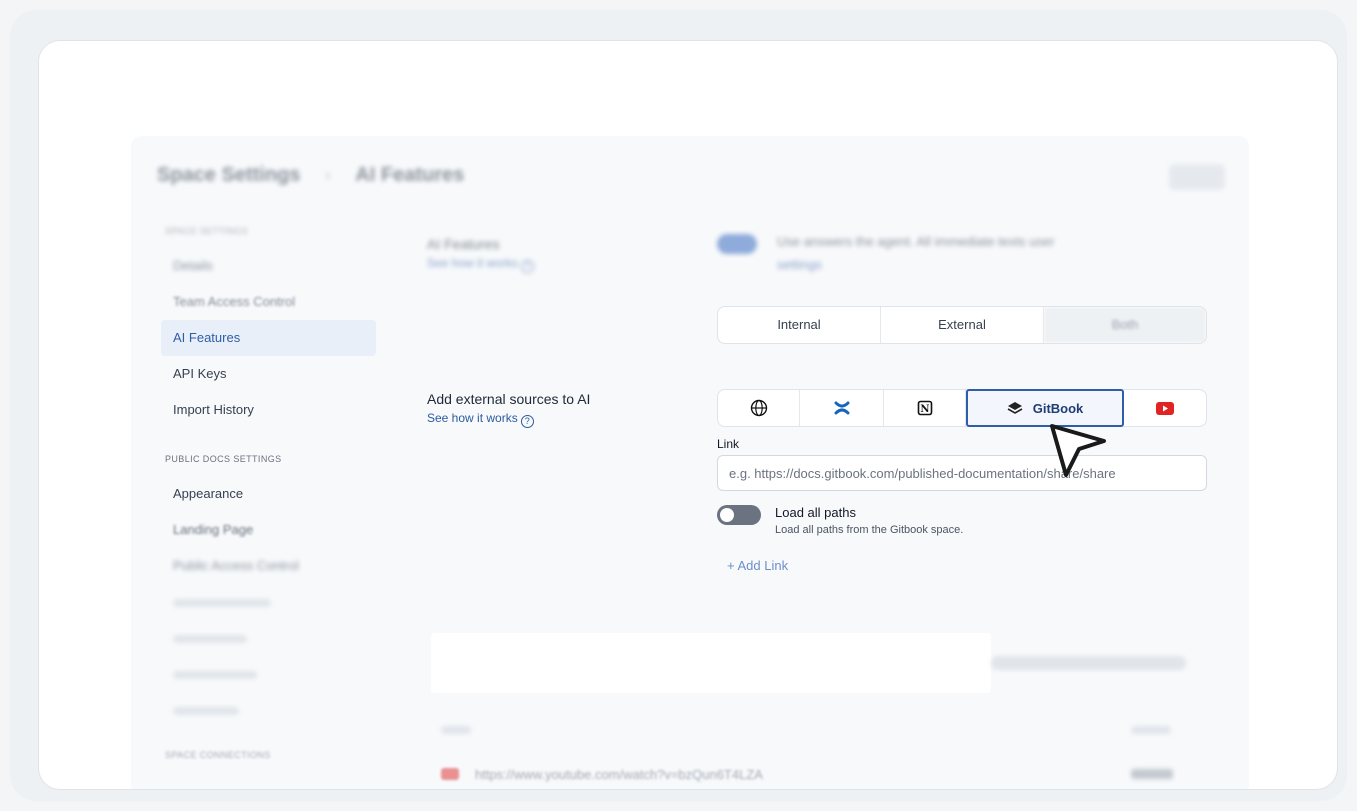  What do you see at coordinates (739, 515) in the screenshot?
I see `load-all-paths-toggle` at bounding box center [739, 515].